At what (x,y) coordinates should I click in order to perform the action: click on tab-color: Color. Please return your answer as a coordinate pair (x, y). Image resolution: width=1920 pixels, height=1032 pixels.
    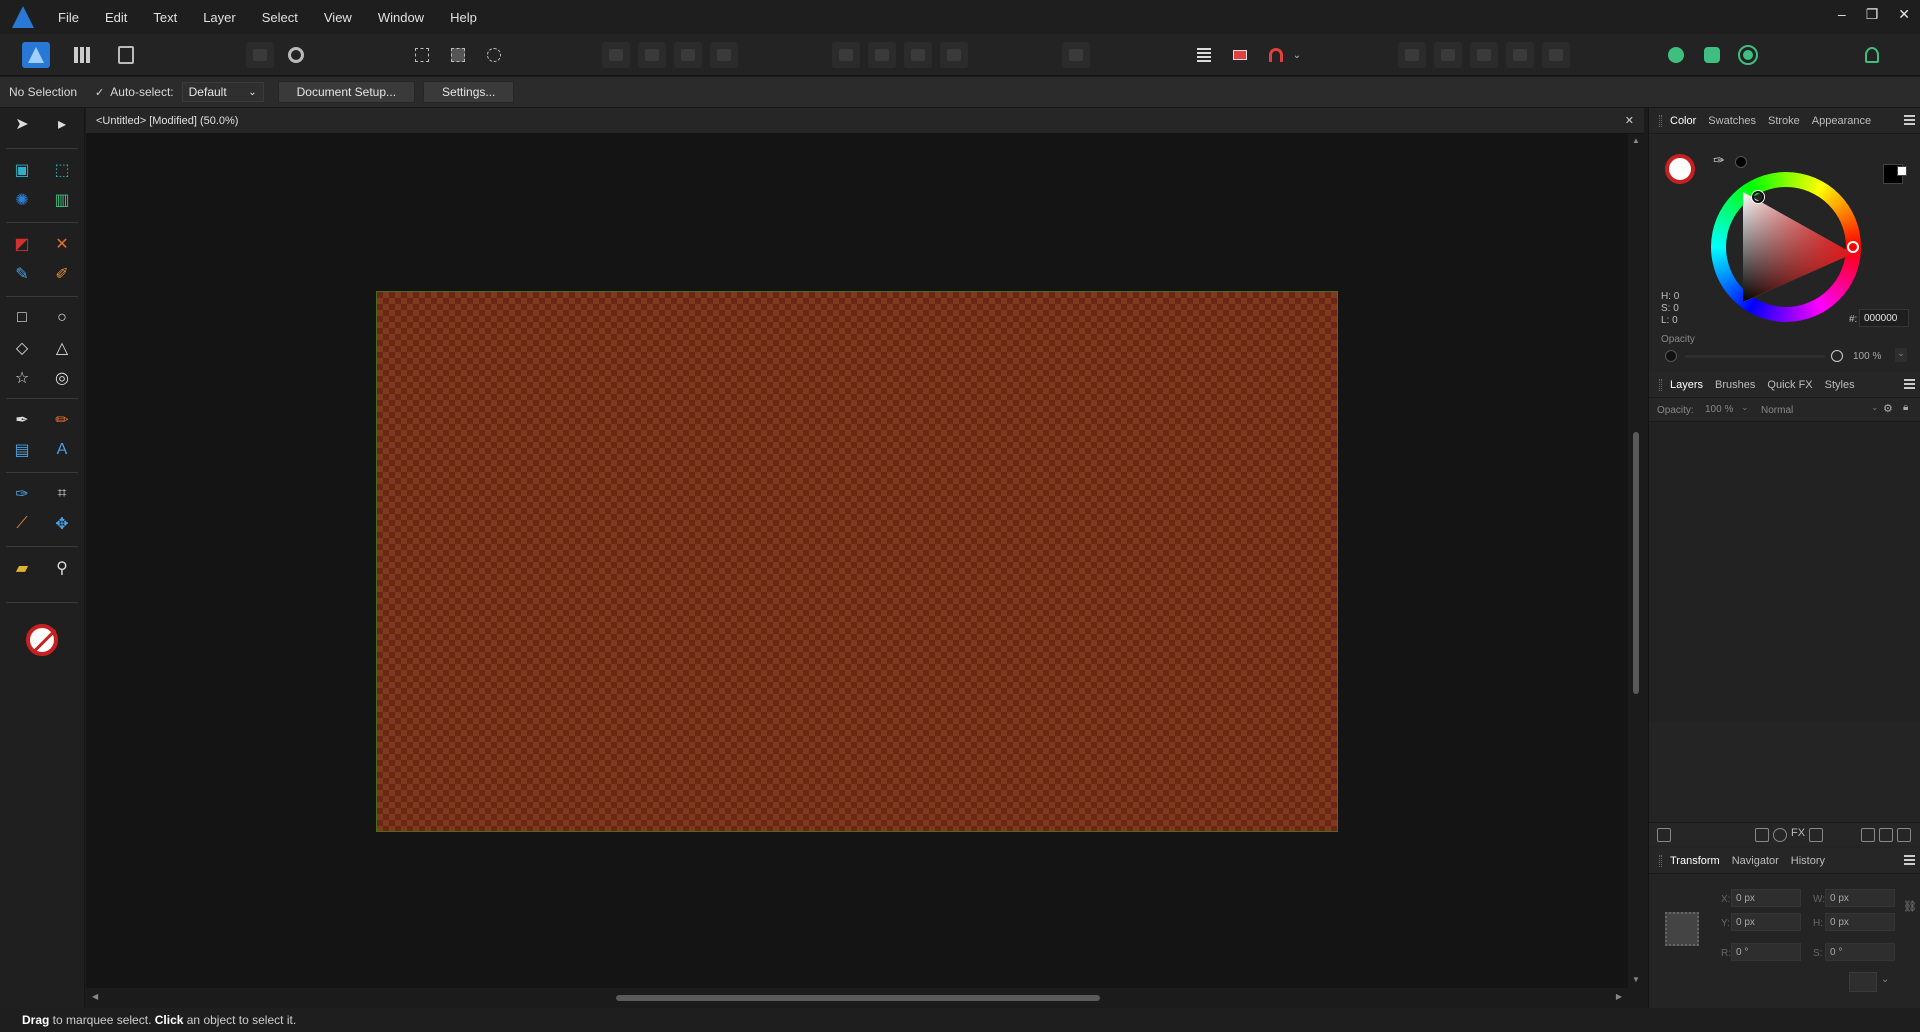
    Looking at the image, I should click on (1683, 121).